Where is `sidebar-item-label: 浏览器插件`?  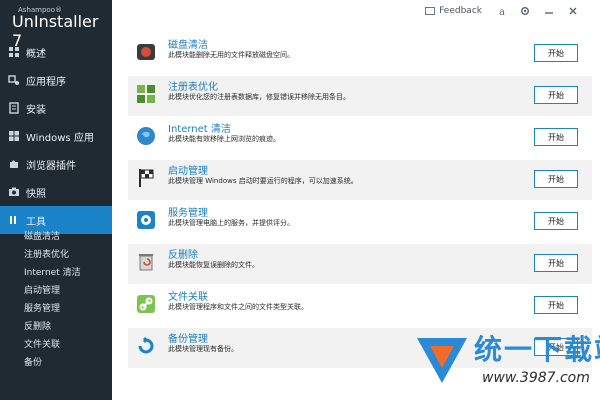
sidebar-item-label: 浏览器插件 is located at coordinates (51, 166).